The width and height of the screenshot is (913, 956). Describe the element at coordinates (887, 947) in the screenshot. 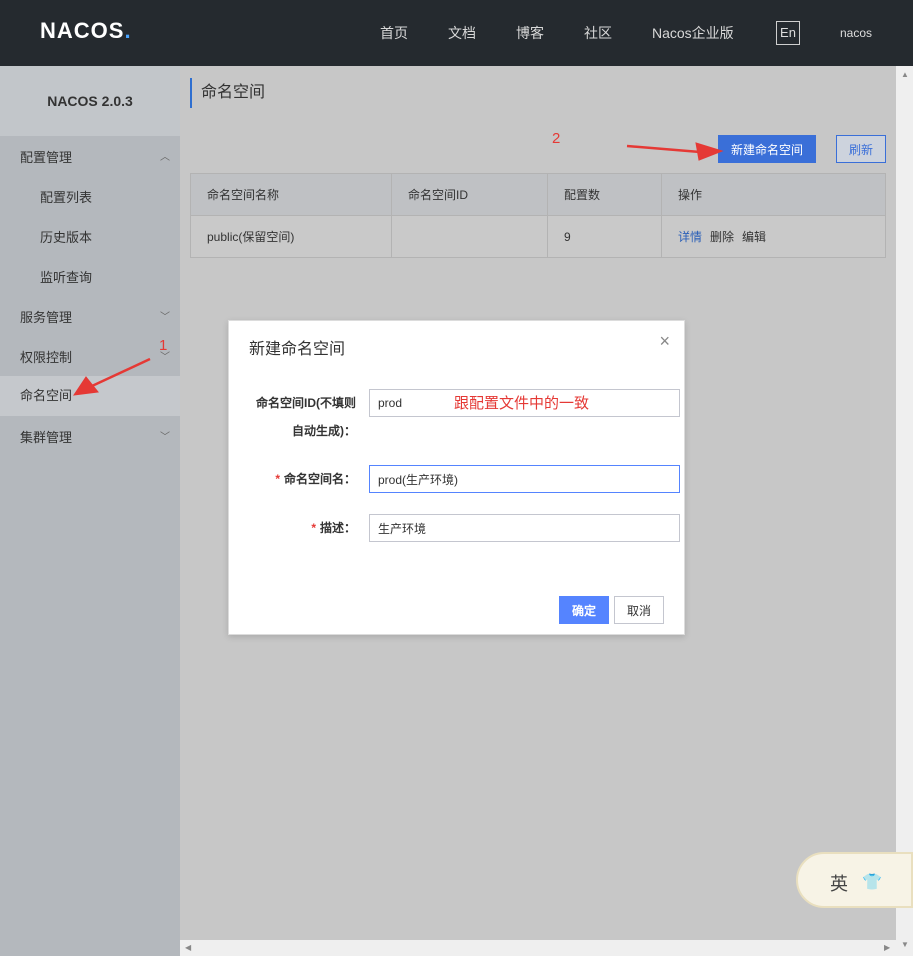

I see `scroll-right-icon: ▶` at that location.